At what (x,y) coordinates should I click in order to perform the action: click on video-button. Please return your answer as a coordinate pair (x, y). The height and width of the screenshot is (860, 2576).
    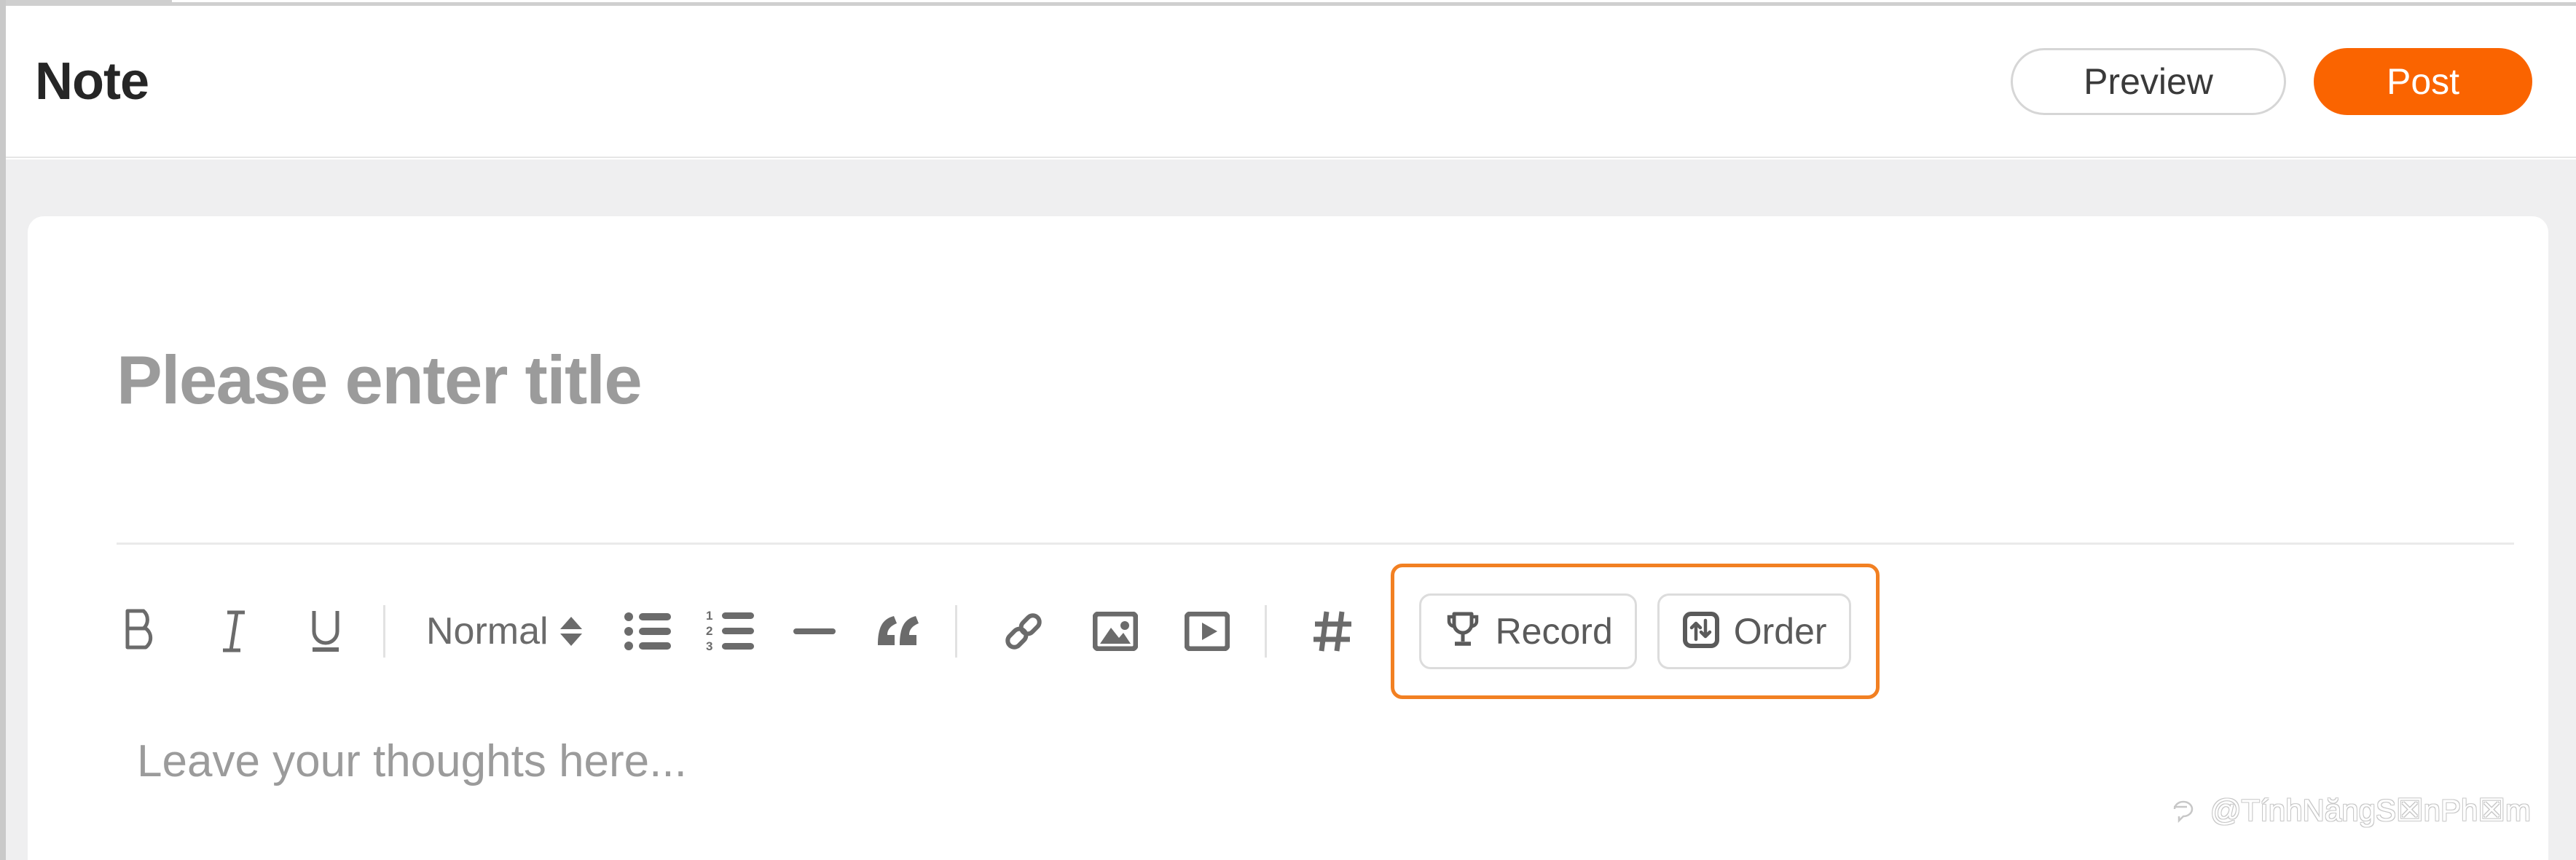
    Looking at the image, I should click on (1207, 631).